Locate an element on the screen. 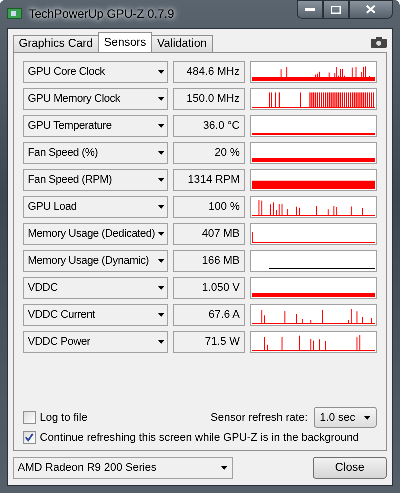 Image resolution: width=400 pixels, height=493 pixels. sensor-value: 71.5 W is located at coordinates (209, 342).